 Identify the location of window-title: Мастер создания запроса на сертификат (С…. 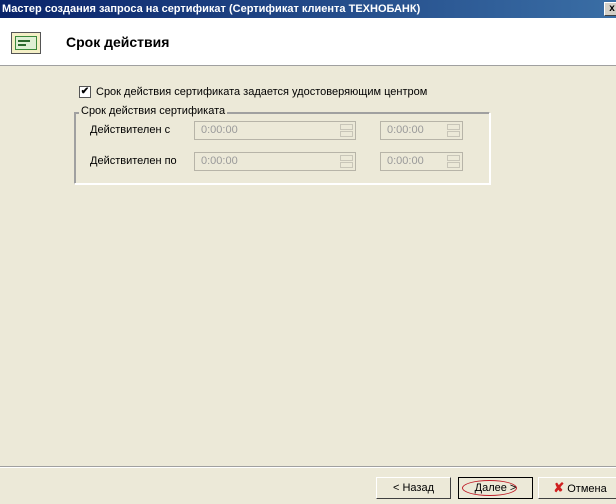
(211, 9).